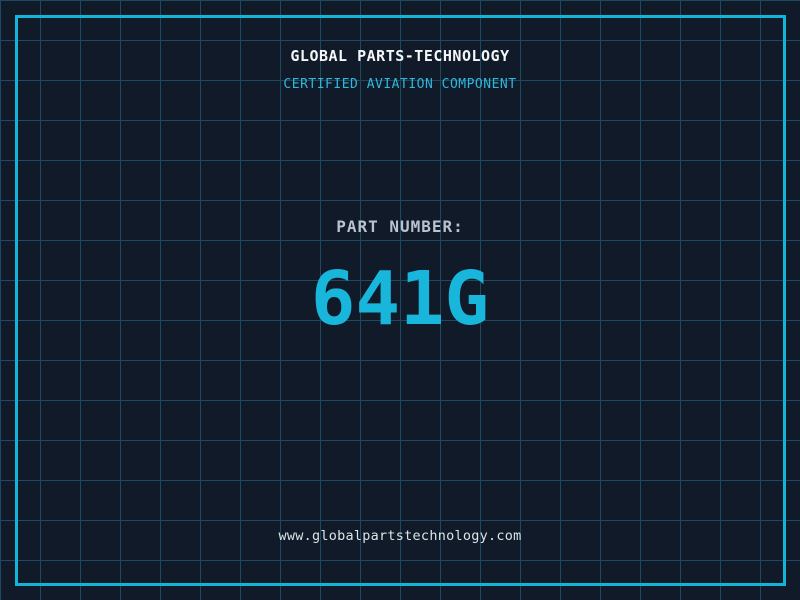 The image size is (800, 600). What do you see at coordinates (400, 56) in the screenshot?
I see `company-title: GLOBAL PARTS-TECHNOLOGY` at bounding box center [400, 56].